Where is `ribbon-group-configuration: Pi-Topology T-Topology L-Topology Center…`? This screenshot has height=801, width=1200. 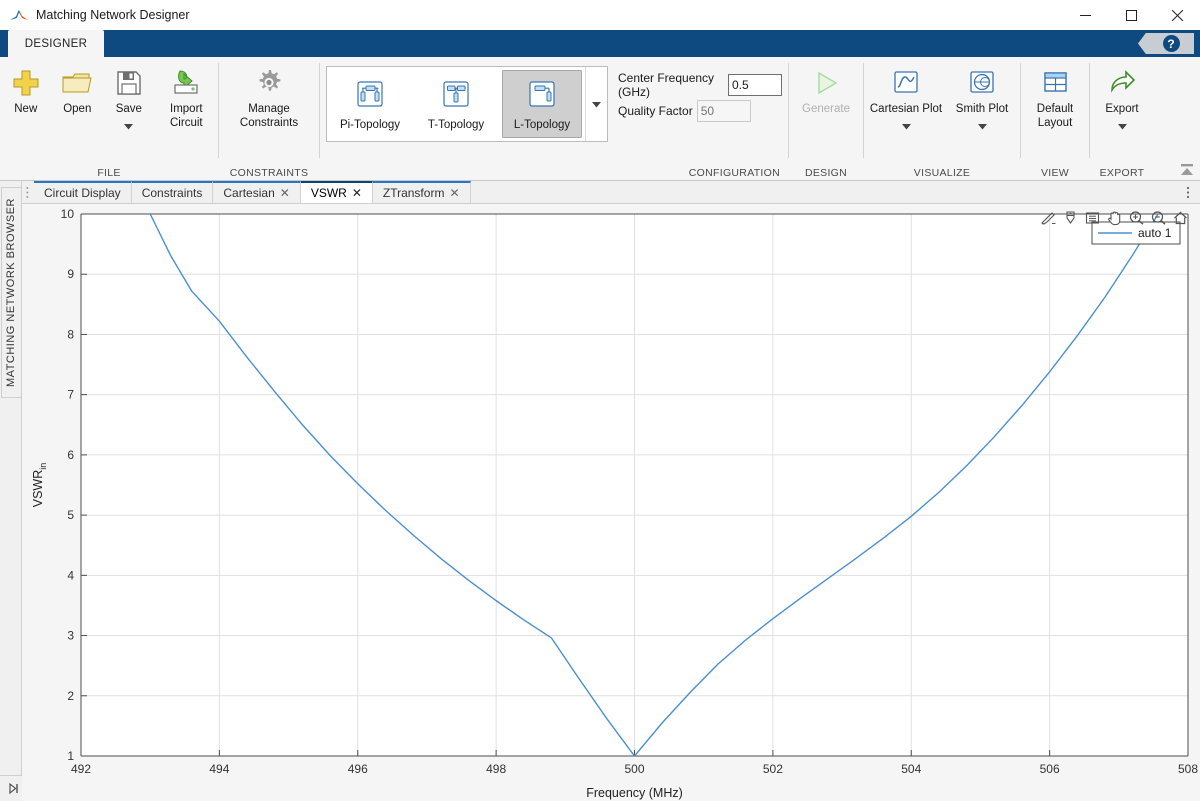 ribbon-group-configuration: Pi-Topology T-Topology L-Topology Center… is located at coordinates (554, 119).